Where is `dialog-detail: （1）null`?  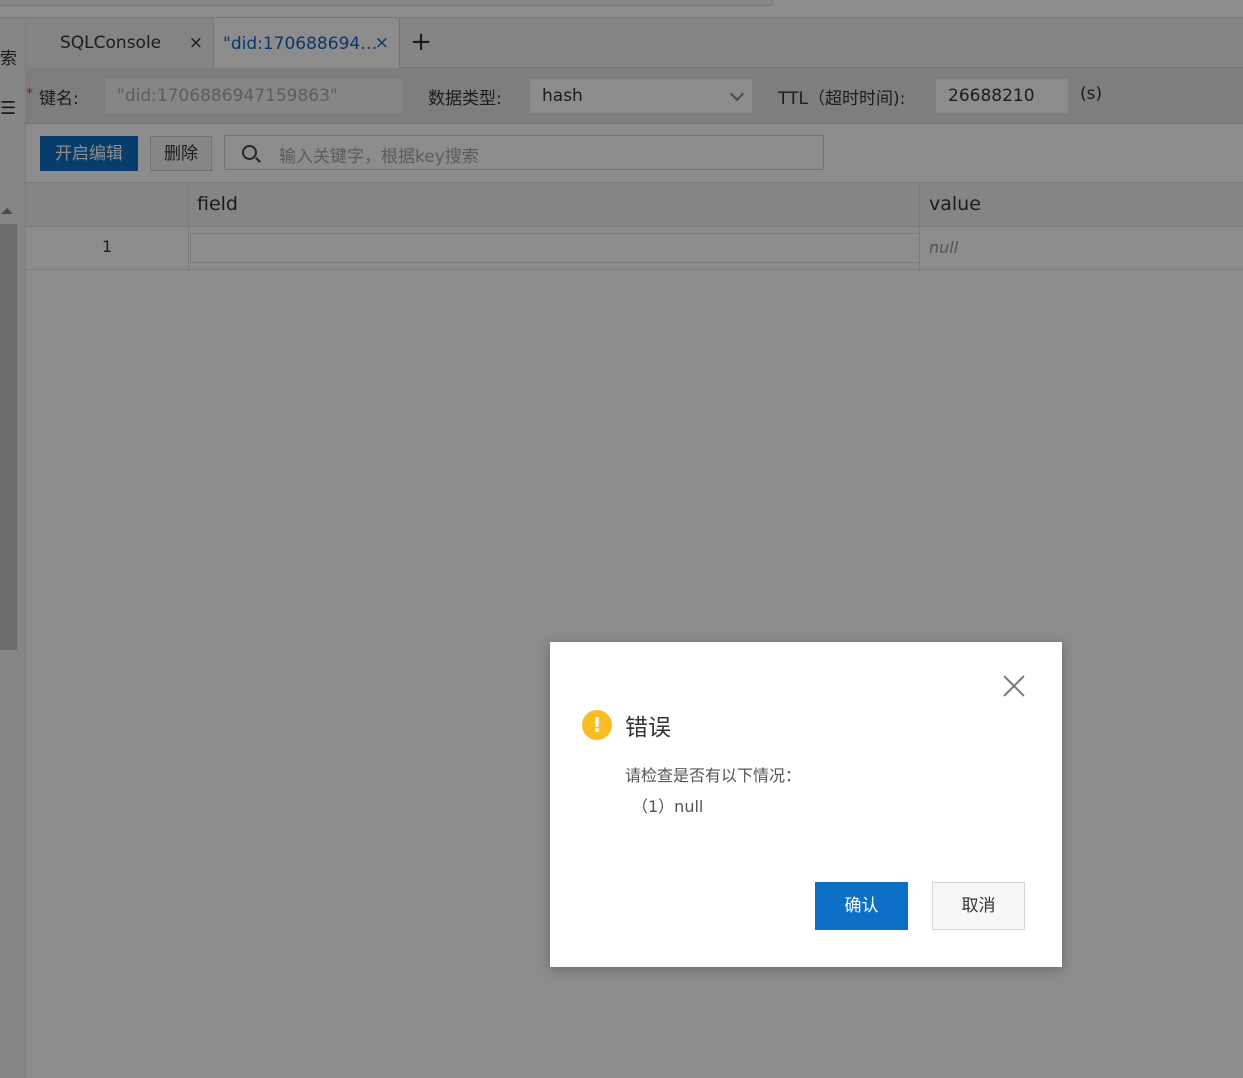
dialog-detail: （1）null is located at coordinates (668, 806).